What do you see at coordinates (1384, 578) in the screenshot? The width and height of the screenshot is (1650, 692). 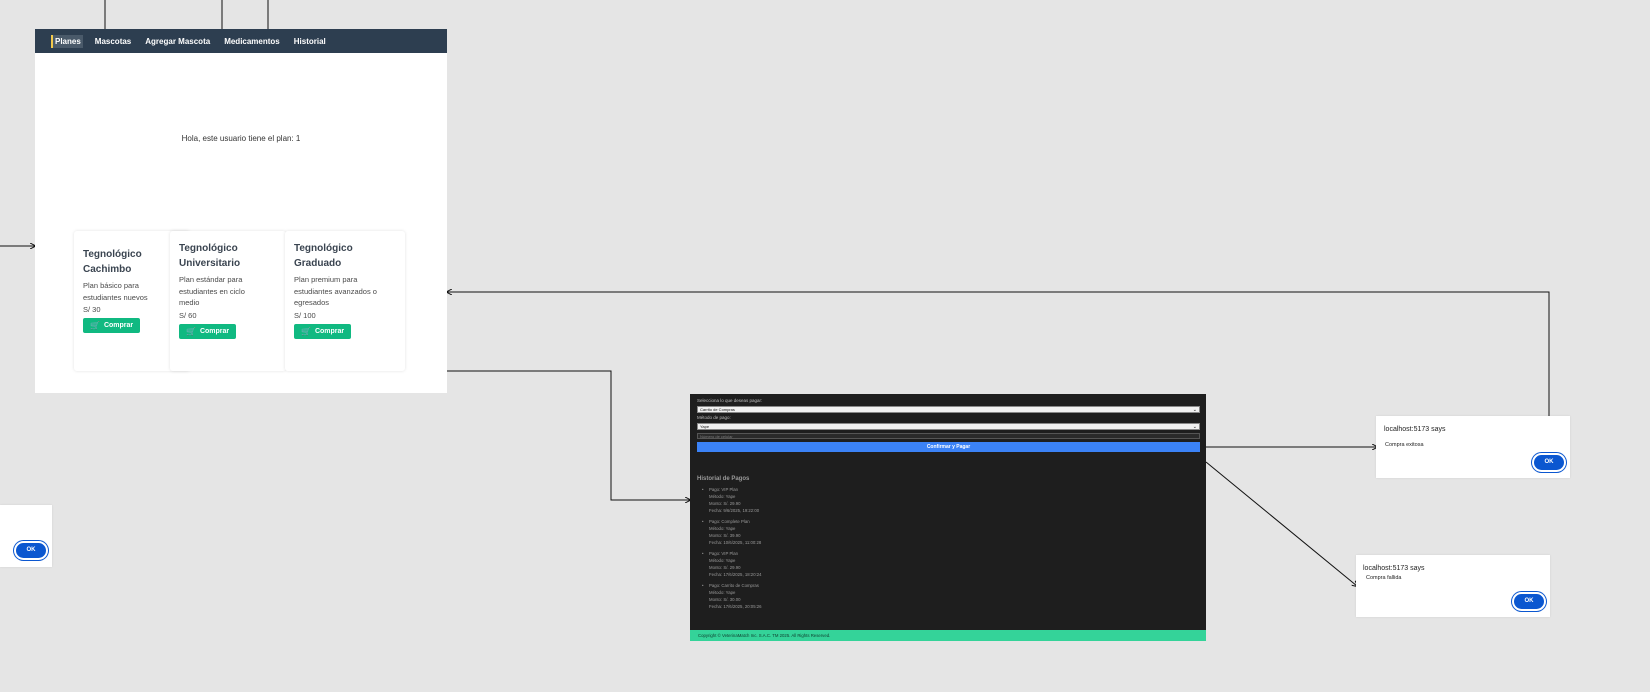 I see `dialog-message: Compra fallida` at bounding box center [1384, 578].